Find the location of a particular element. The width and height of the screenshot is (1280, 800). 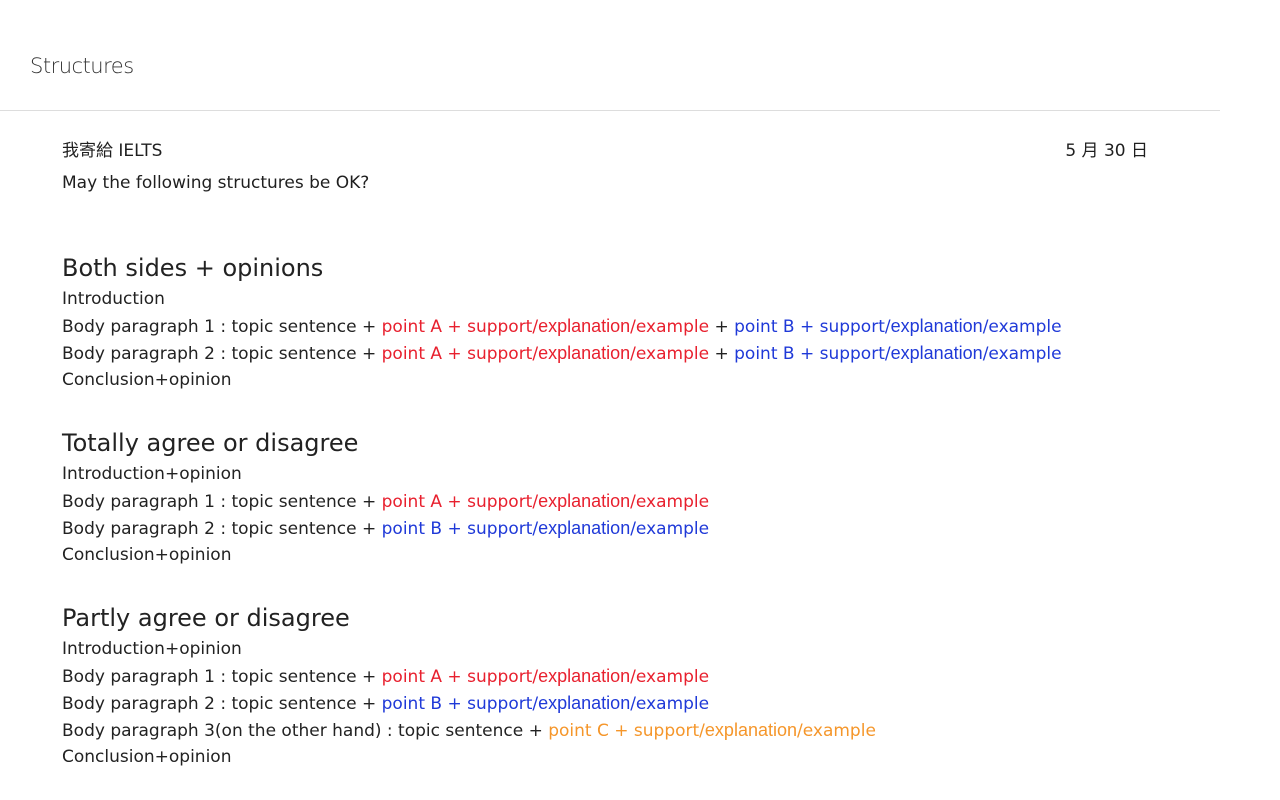

thread-header: Structures is located at coordinates (610, 55).